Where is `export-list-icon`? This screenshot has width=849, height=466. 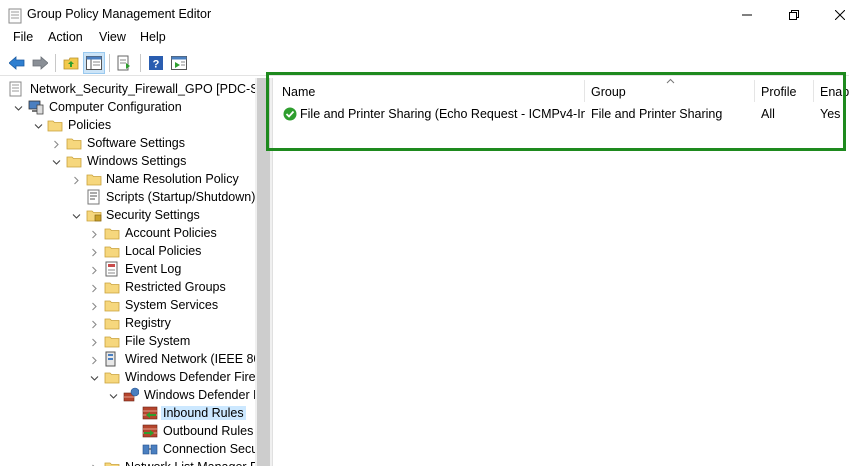
export-list-icon is located at coordinates (123, 63).